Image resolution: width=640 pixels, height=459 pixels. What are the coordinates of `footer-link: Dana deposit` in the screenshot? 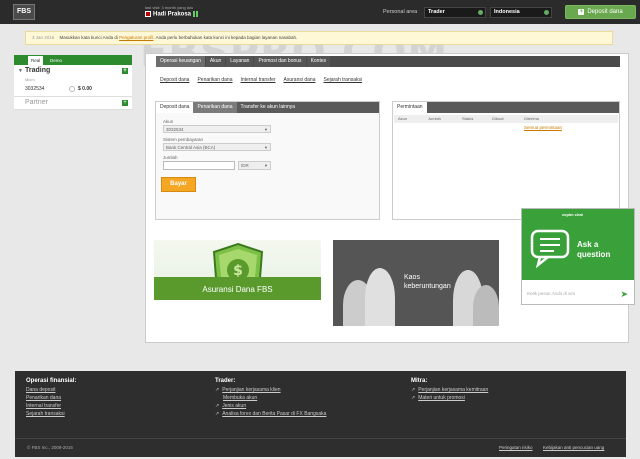 It's located at (51, 390).